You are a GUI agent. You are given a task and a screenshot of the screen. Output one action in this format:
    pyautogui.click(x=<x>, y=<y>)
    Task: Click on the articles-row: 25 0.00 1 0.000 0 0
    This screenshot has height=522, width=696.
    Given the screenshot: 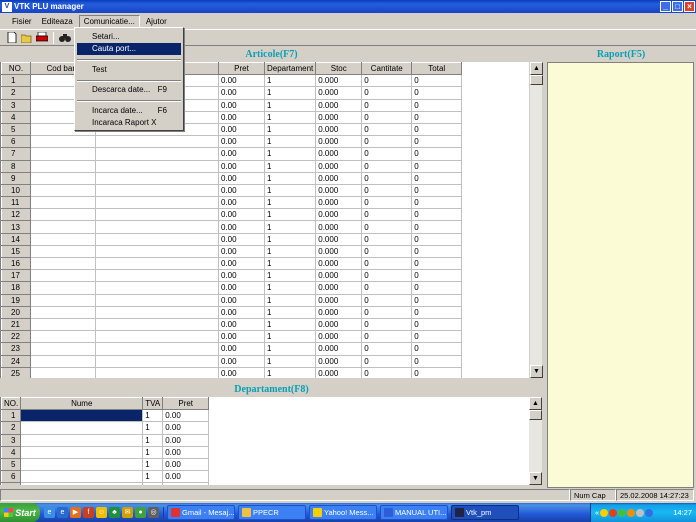 What is the action you would take?
    pyautogui.click(x=232, y=372)
    